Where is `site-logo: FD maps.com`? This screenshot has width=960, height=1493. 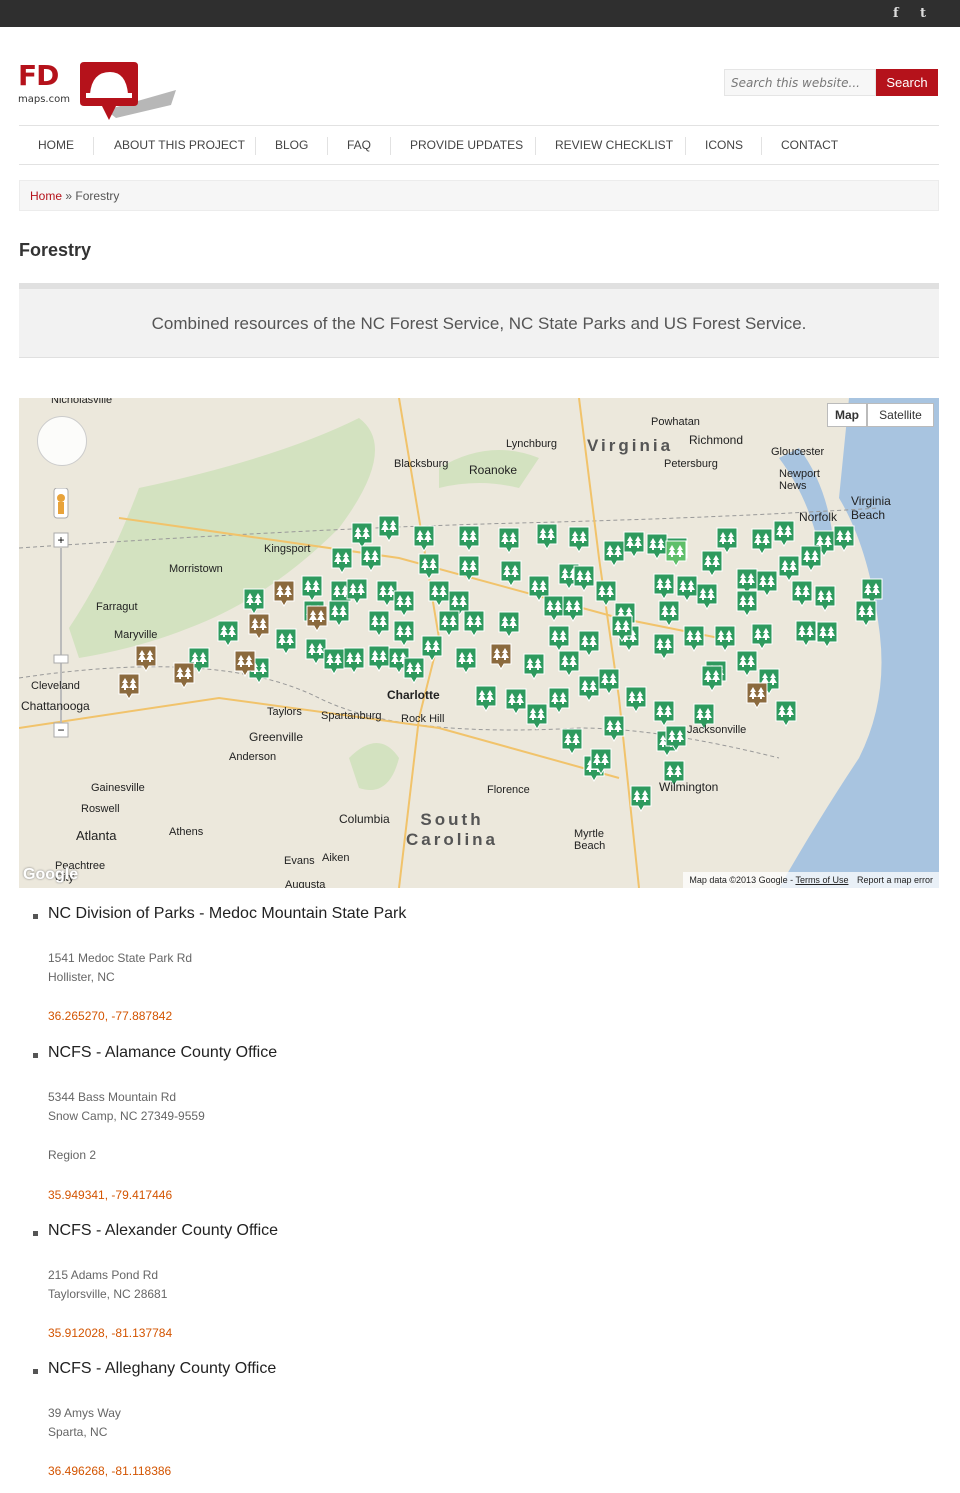 site-logo: FD maps.com is located at coordinates (98, 89).